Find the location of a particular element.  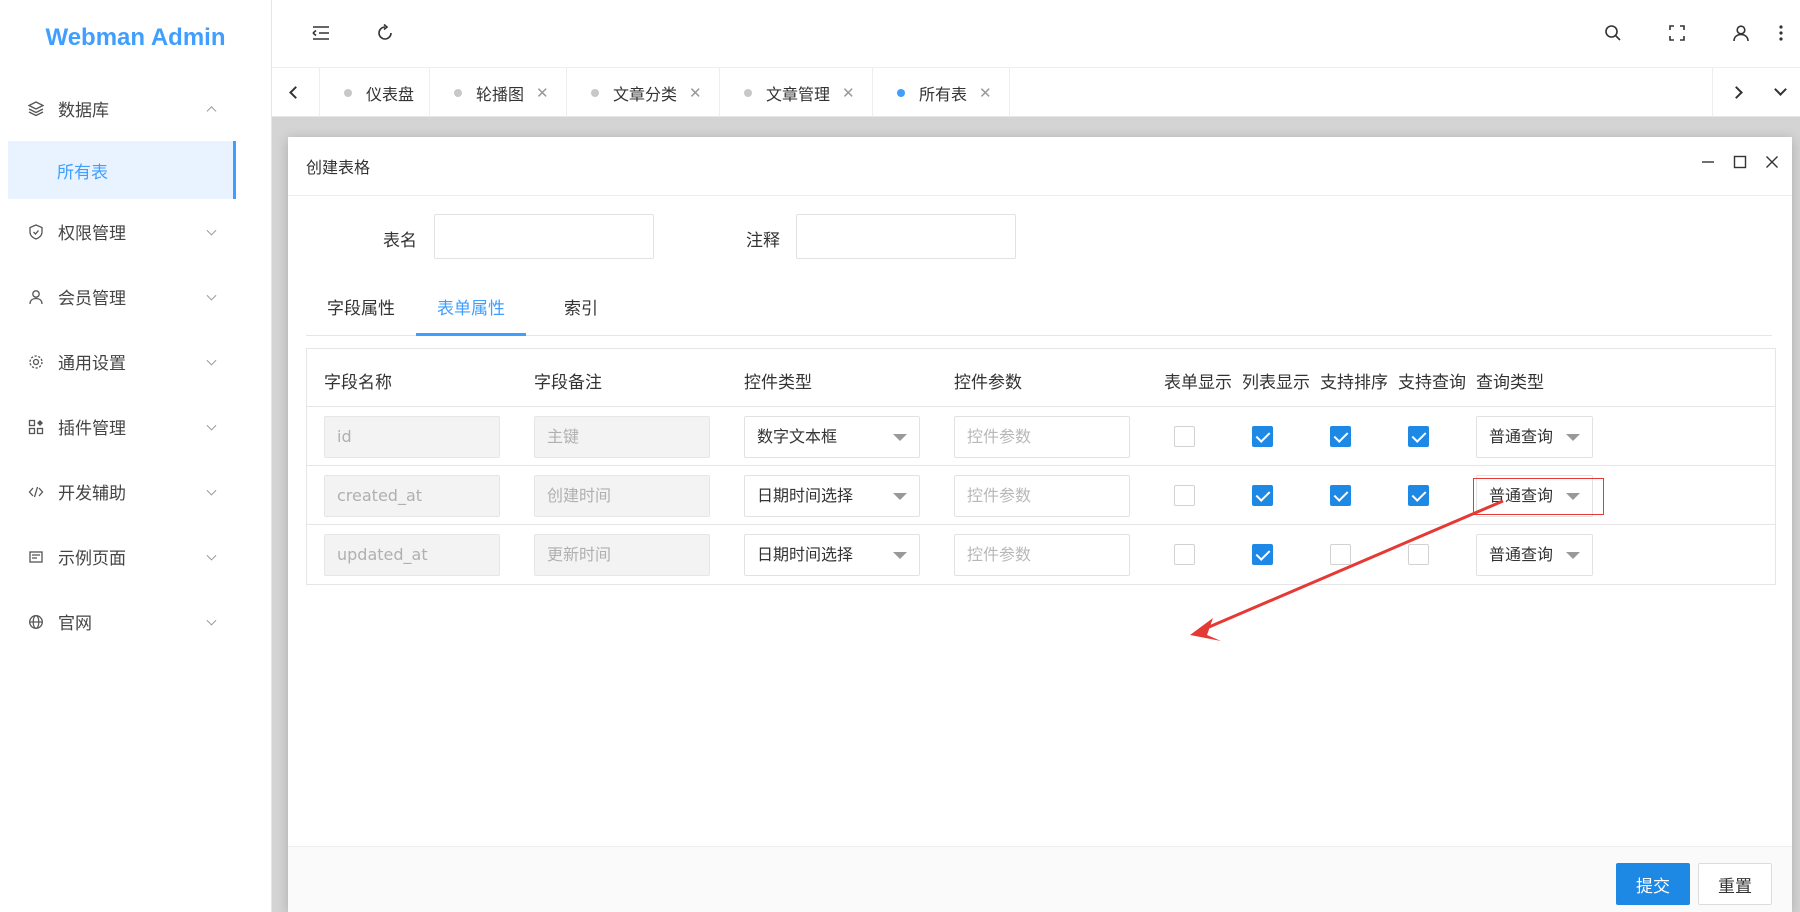

sidebar-item-plugins: 插件管理 is located at coordinates (135, 426).